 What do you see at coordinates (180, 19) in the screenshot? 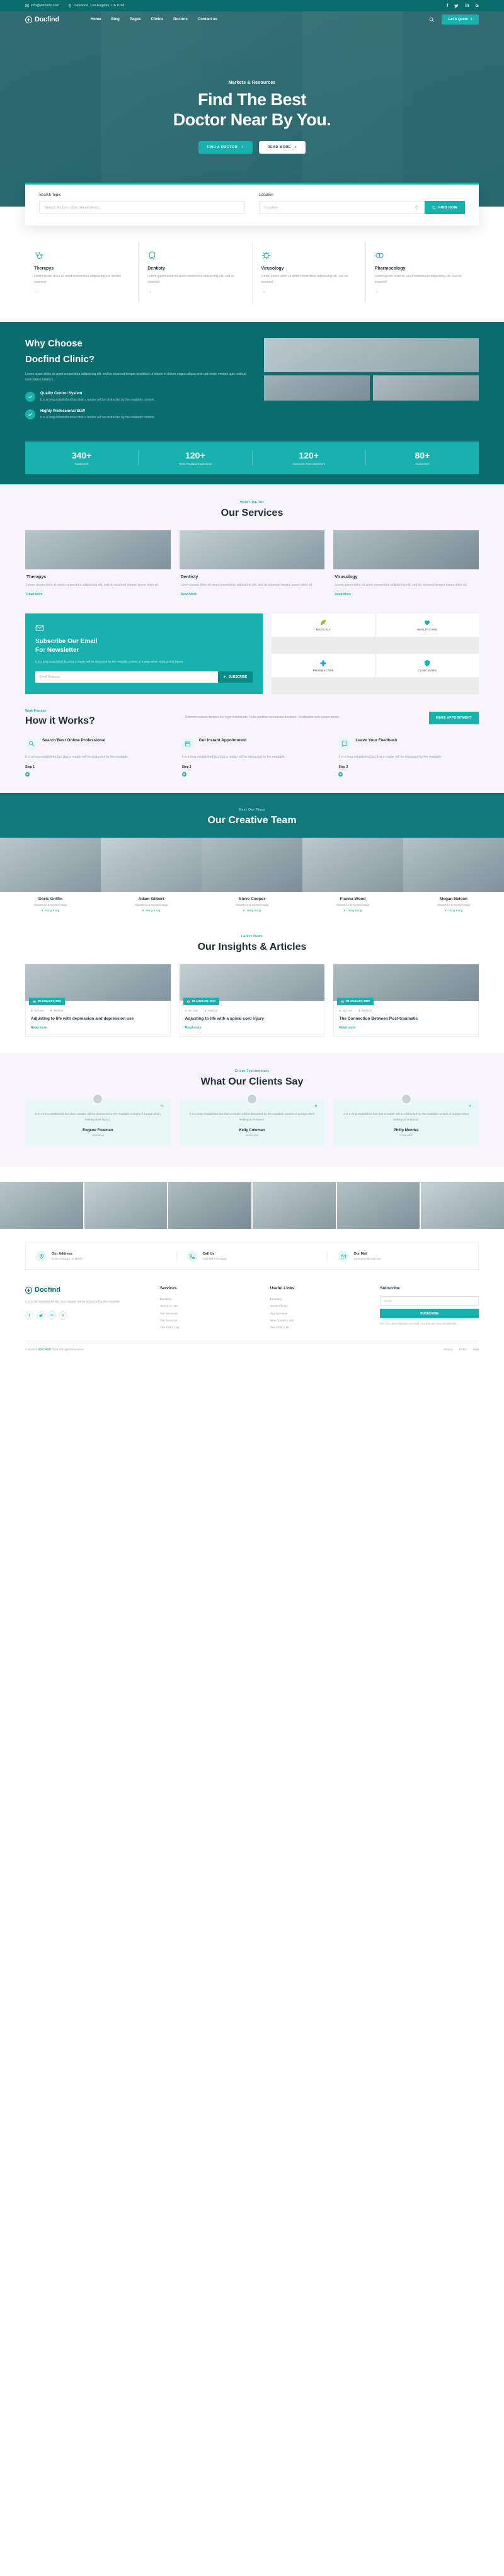
I see `nav-item-doctors: Doctors` at bounding box center [180, 19].